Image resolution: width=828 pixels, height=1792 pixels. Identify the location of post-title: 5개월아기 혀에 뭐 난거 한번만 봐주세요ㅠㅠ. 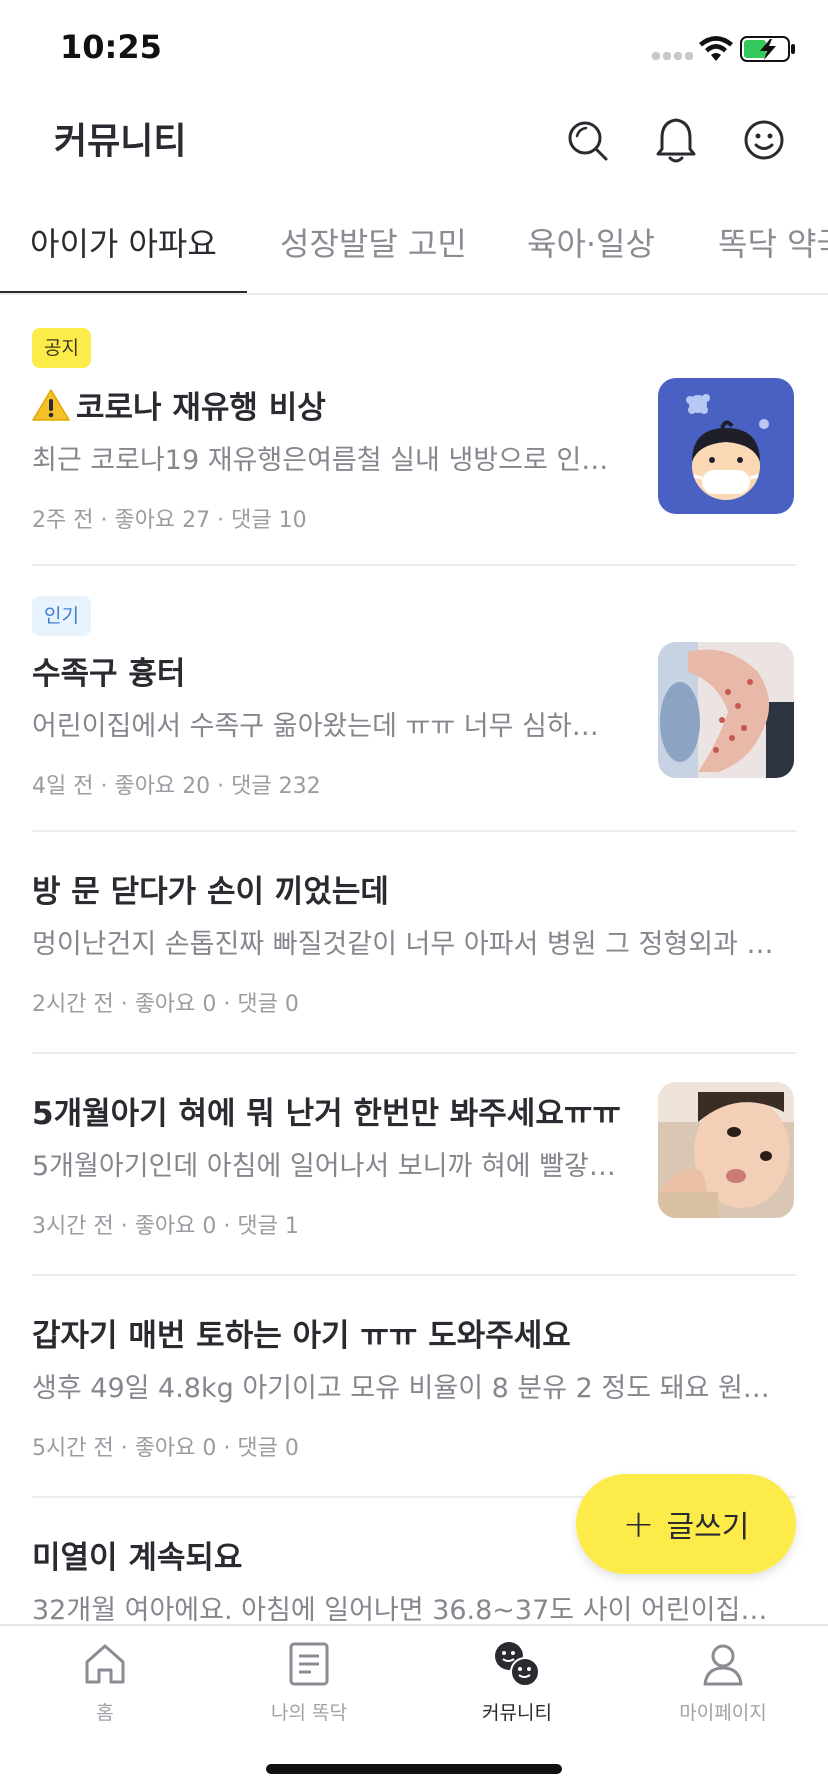
(326, 1114).